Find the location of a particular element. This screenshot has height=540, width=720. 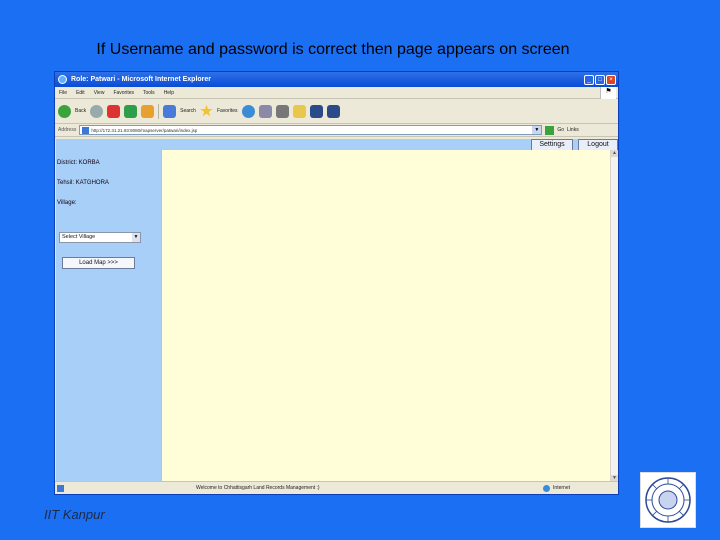

ie-icon is located at coordinates (62, 79).